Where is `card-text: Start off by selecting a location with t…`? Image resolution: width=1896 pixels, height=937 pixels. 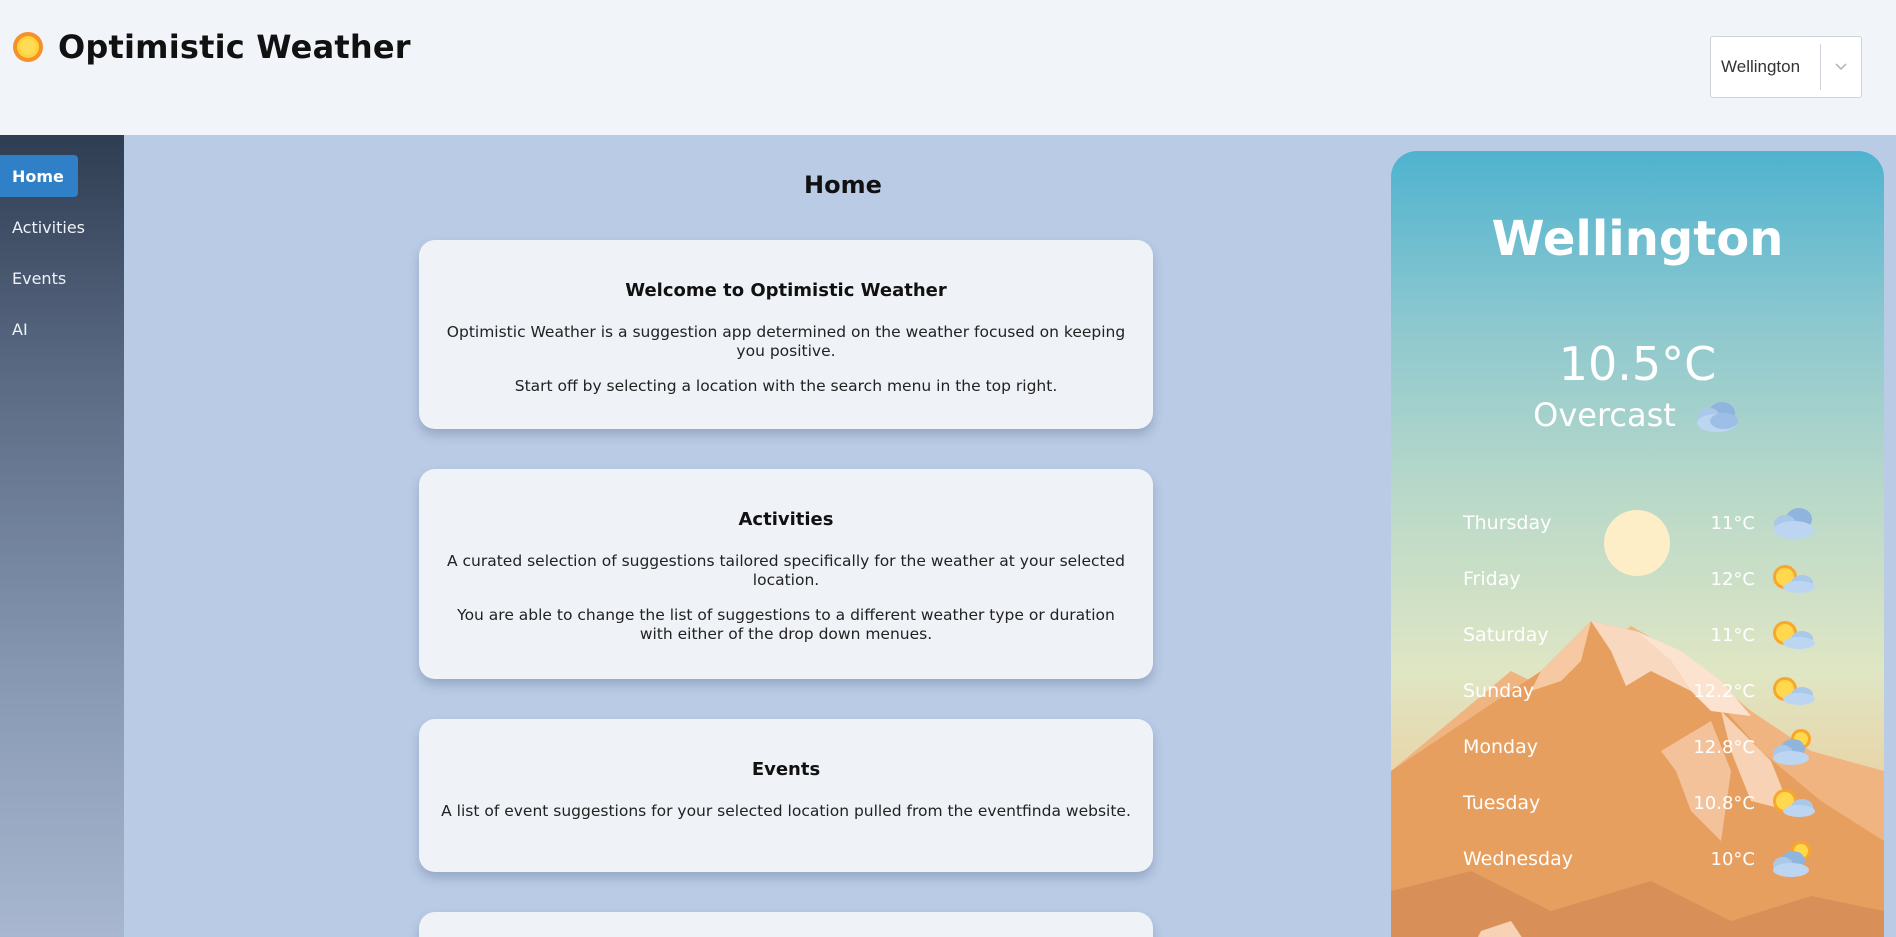
card-text: Start off by selecting a location with t… is located at coordinates (786, 386).